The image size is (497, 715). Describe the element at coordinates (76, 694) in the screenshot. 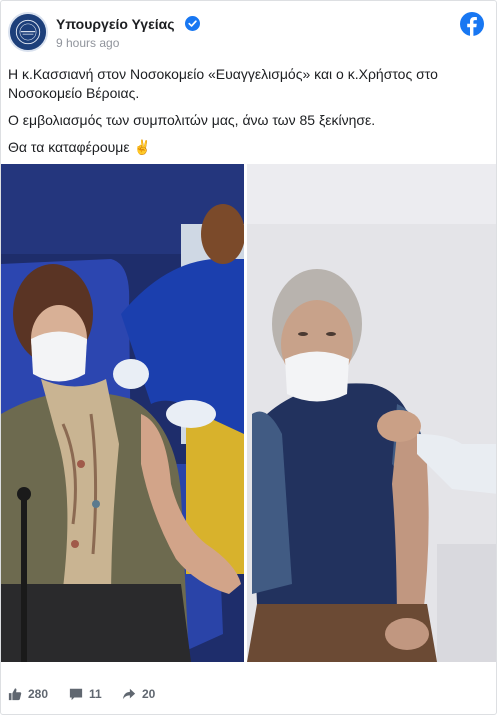

I see `comment-icon` at that location.